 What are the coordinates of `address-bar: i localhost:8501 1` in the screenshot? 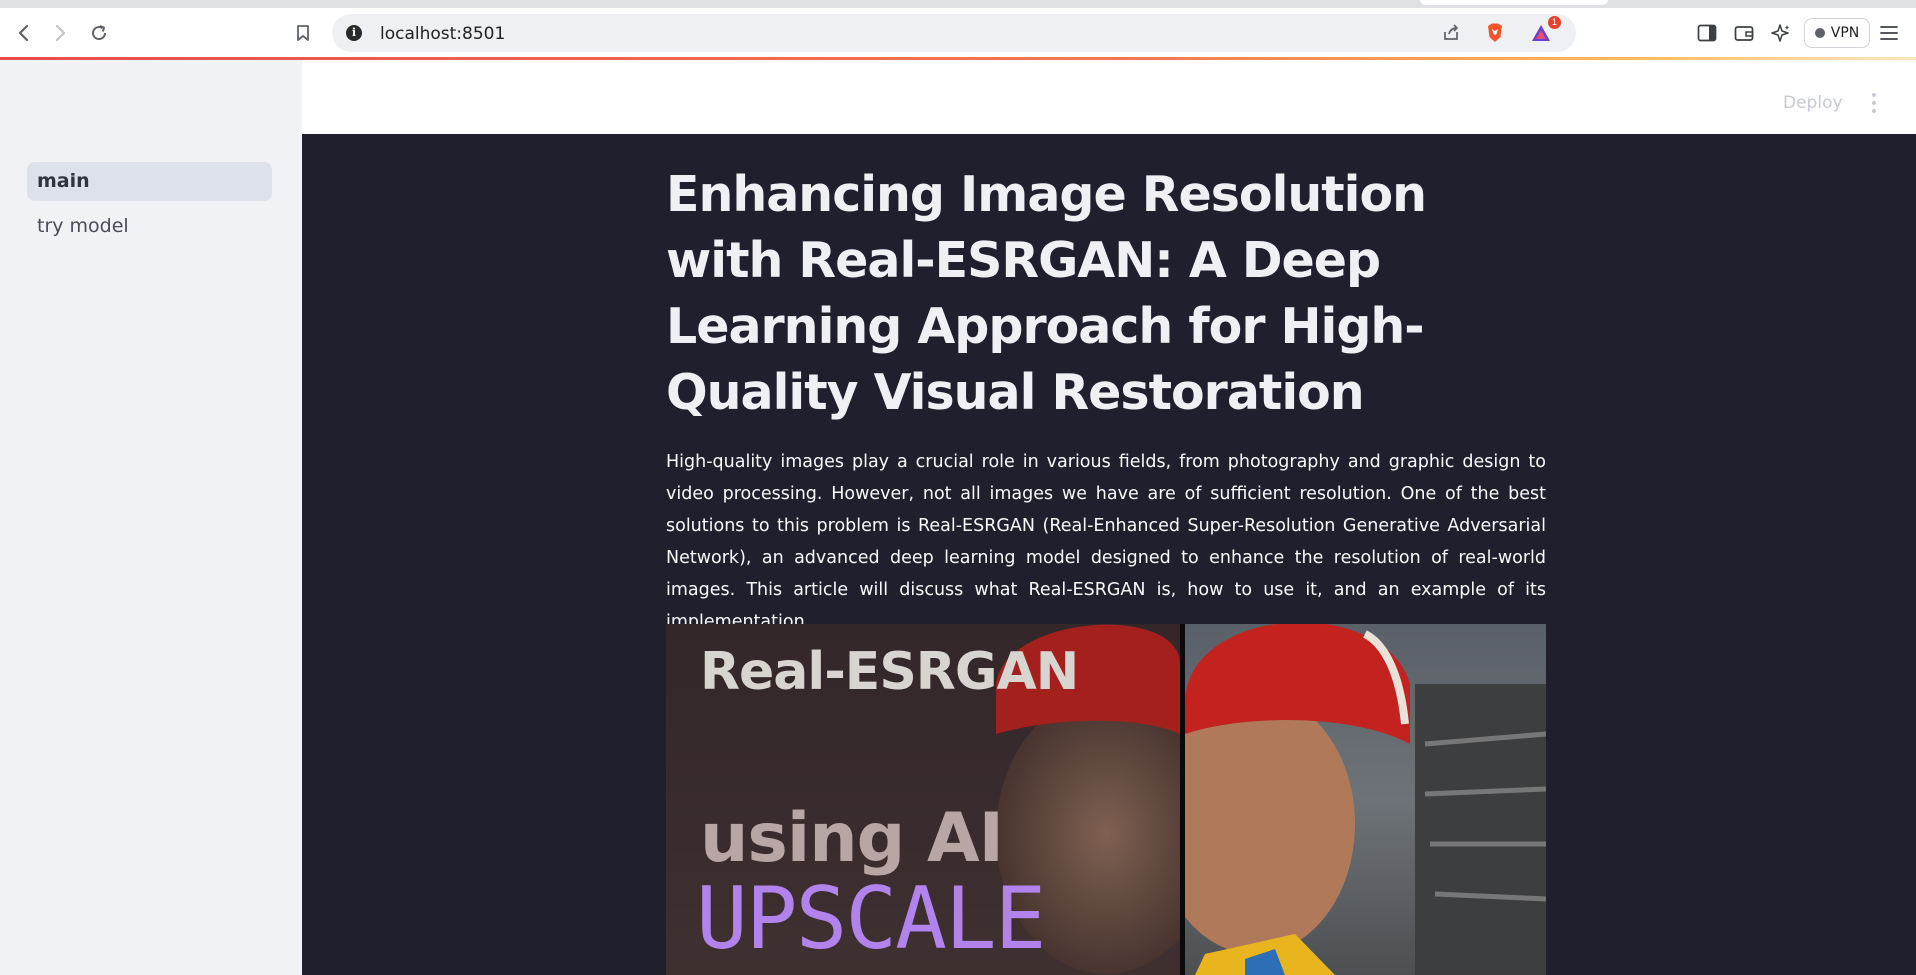 It's located at (954, 33).